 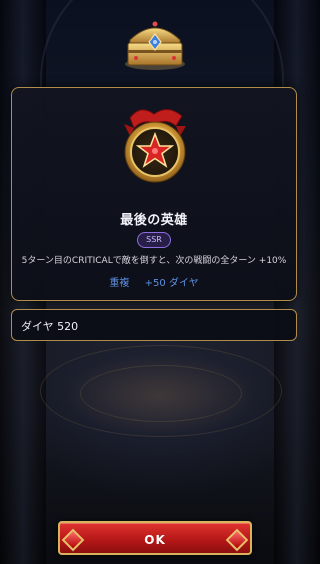 What do you see at coordinates (161, 393) in the screenshot?
I see `floor-ornament-inner` at bounding box center [161, 393].